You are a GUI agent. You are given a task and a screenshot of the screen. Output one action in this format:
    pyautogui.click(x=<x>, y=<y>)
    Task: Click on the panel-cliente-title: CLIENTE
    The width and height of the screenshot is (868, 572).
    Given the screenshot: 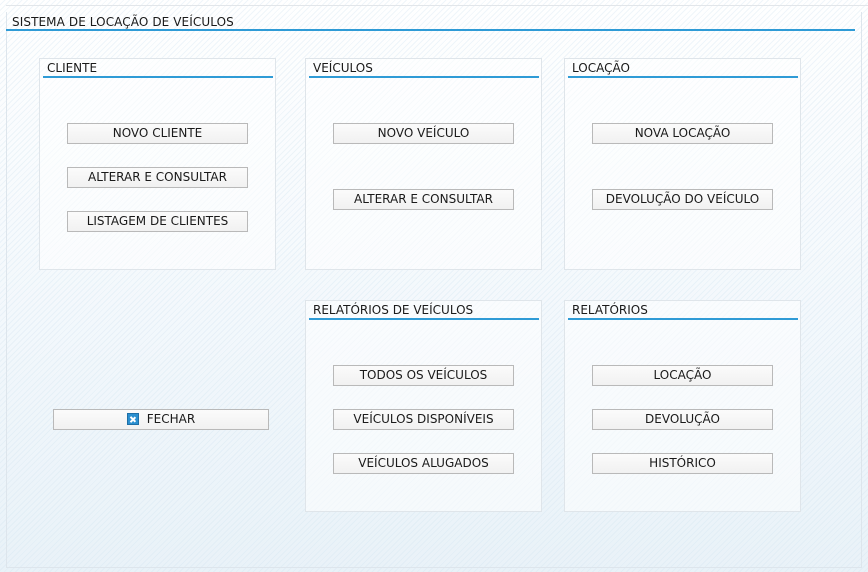 What is the action you would take?
    pyautogui.click(x=72, y=68)
    